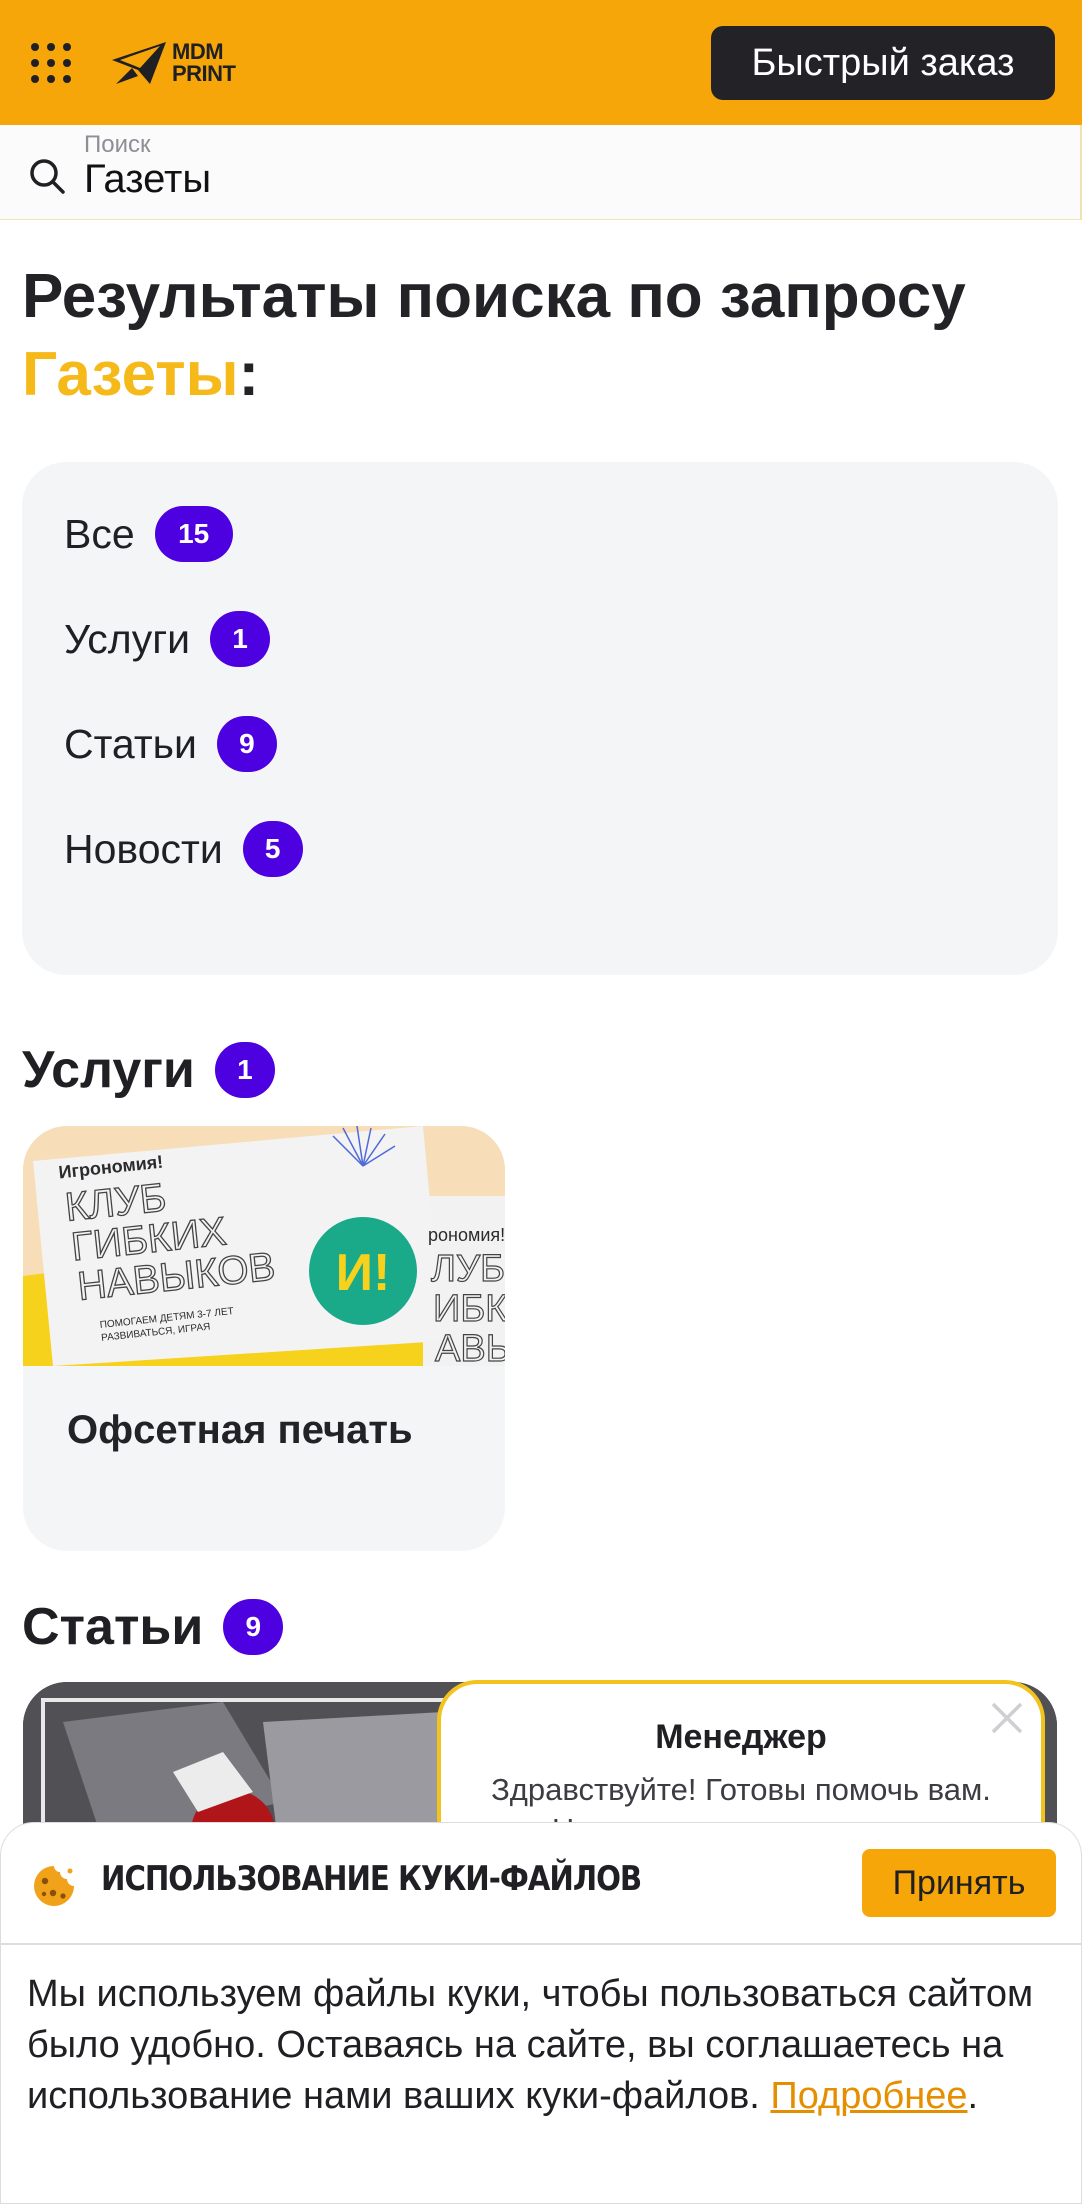 The height and width of the screenshot is (2204, 1082). I want to click on logo: MDM PRINT, so click(173, 63).